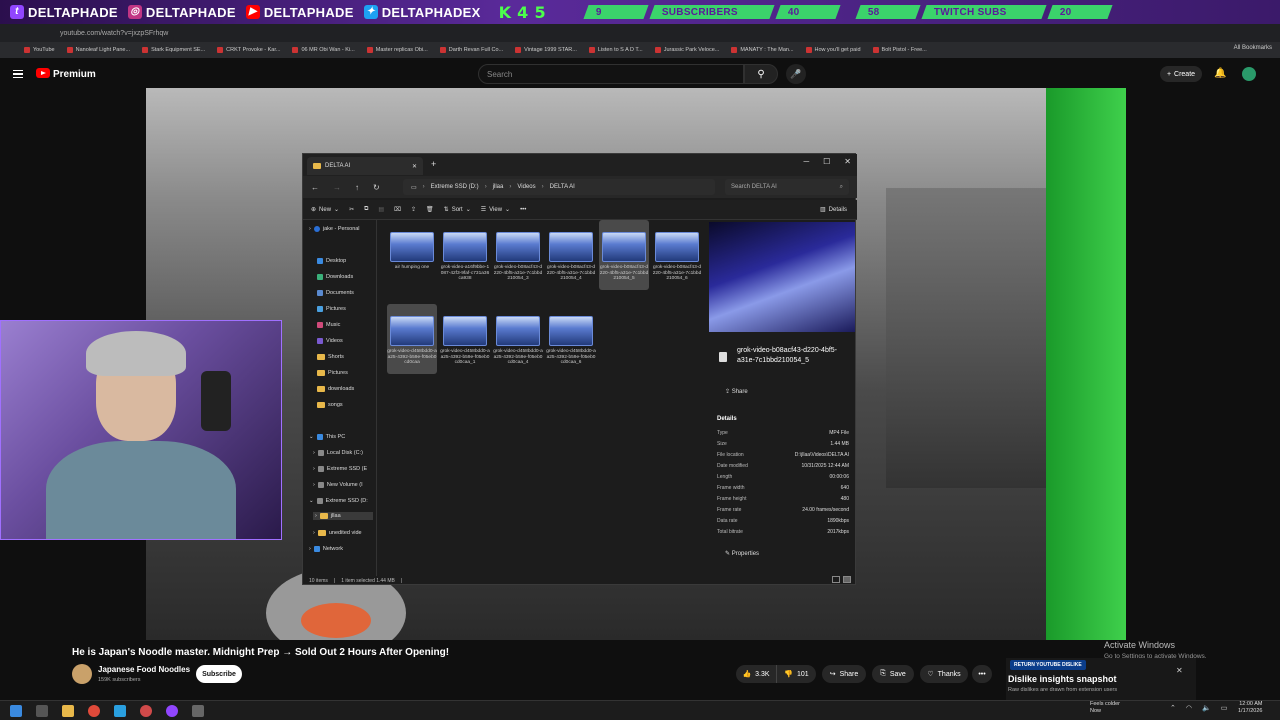  Describe the element at coordinates (330, 341) in the screenshot. I see `nav-item-videos: Videos` at that location.